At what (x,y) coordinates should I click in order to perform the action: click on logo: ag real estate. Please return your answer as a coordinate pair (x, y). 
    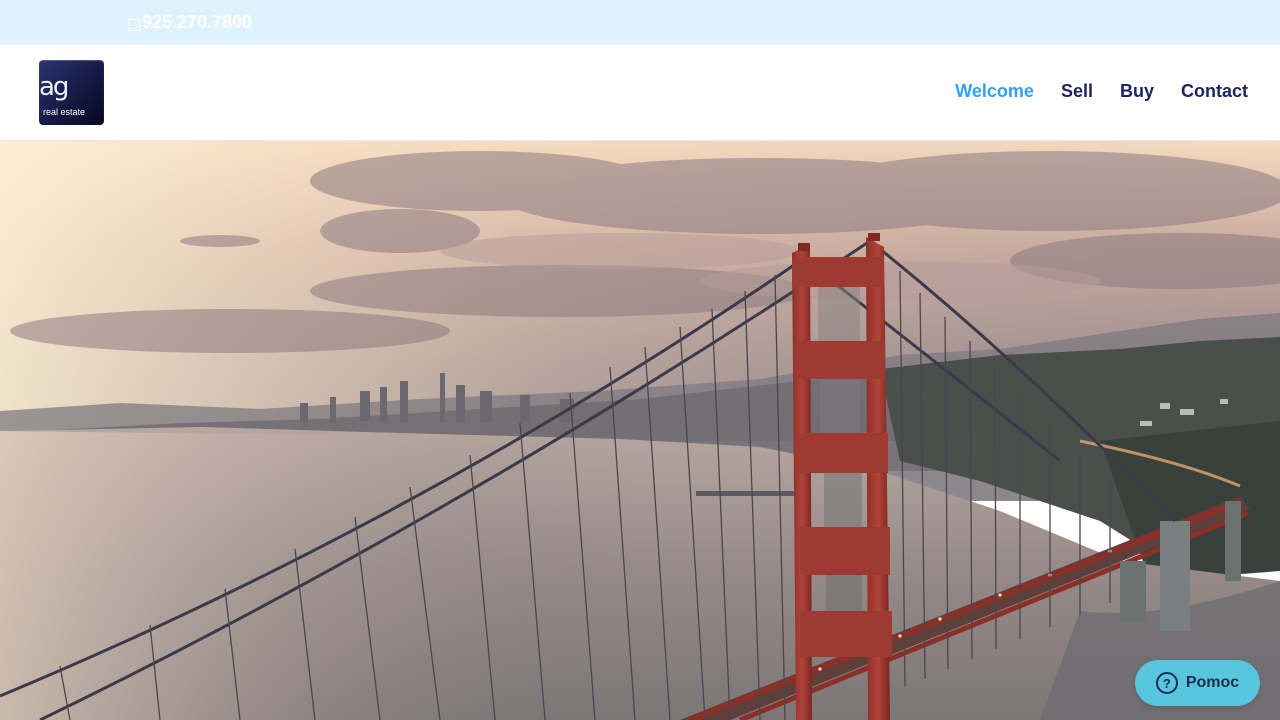
    Looking at the image, I should click on (71, 92).